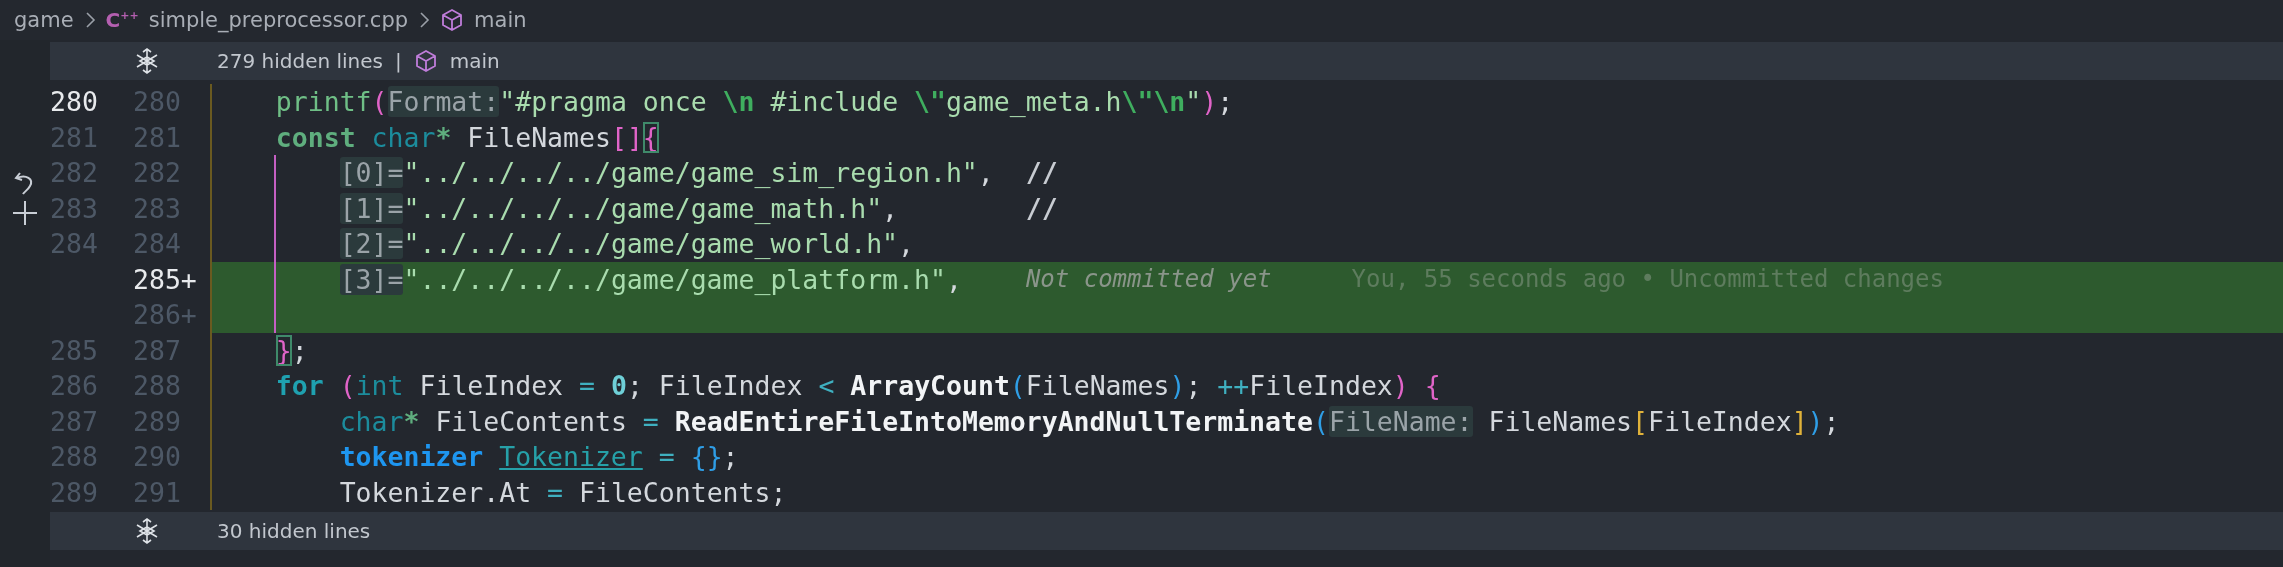 The height and width of the screenshot is (567, 2283). Describe the element at coordinates (1089, 421) in the screenshot. I see `code-line: char* FileContents = ReadEntireFileIntoMemoryAndNullTerminate(FileName: FileNames[FileIndex]);` at that location.